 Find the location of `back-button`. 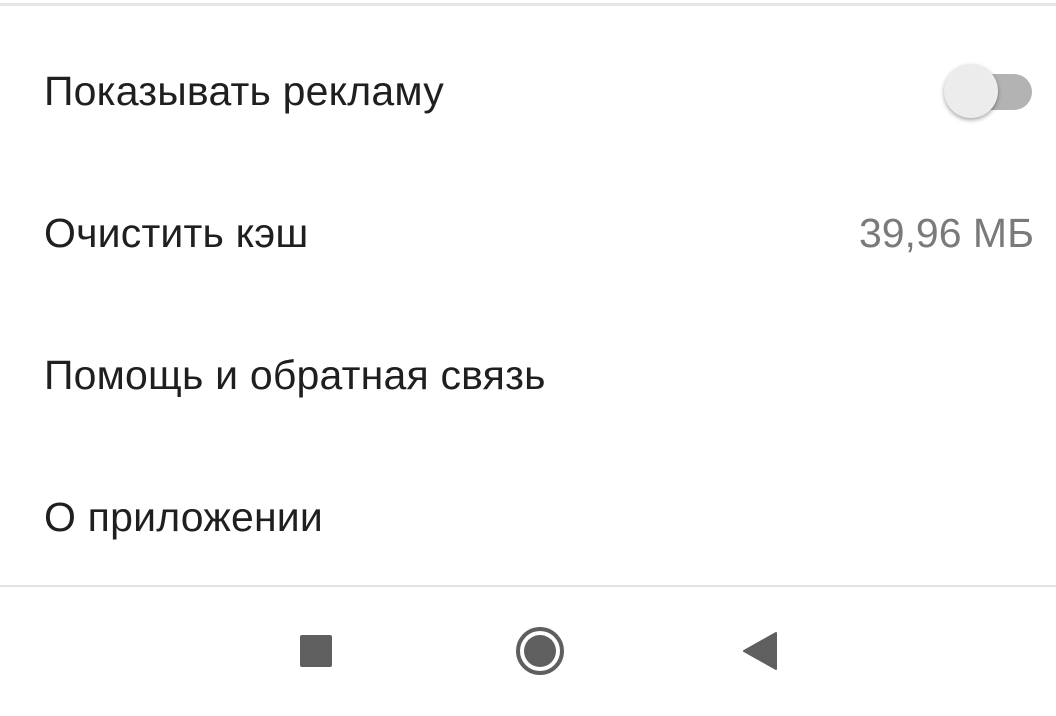

back-button is located at coordinates (760, 651).